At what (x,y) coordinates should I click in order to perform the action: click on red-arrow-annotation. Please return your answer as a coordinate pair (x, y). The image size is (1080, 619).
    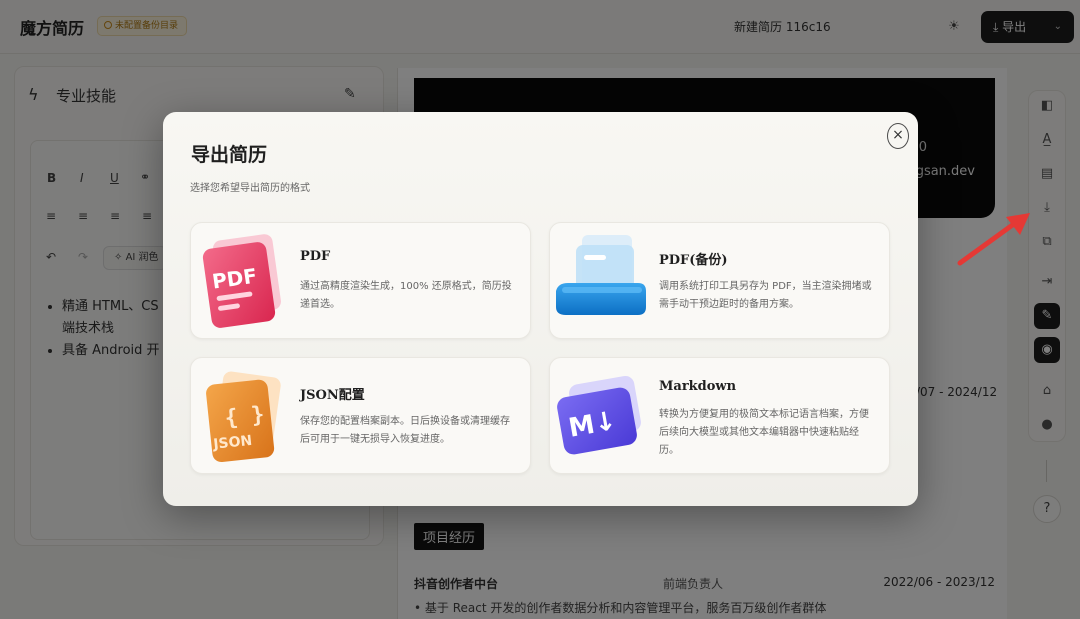
    Looking at the image, I should click on (993, 239).